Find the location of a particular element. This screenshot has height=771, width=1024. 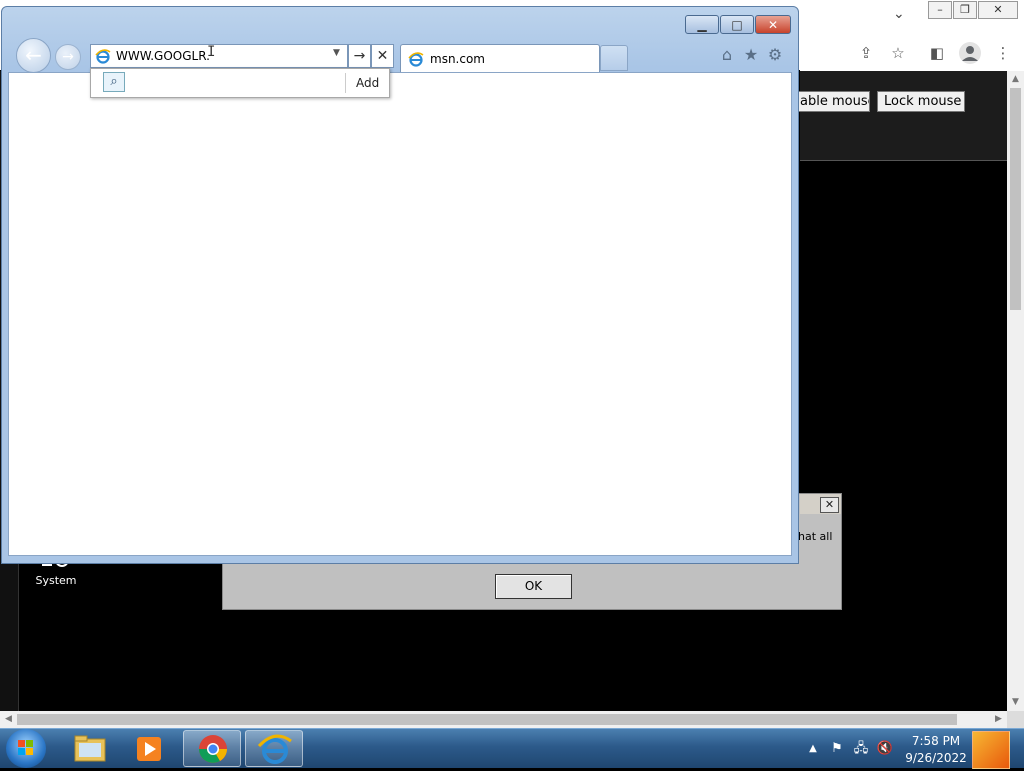

dialog-close-button: ✕ is located at coordinates (829, 505).